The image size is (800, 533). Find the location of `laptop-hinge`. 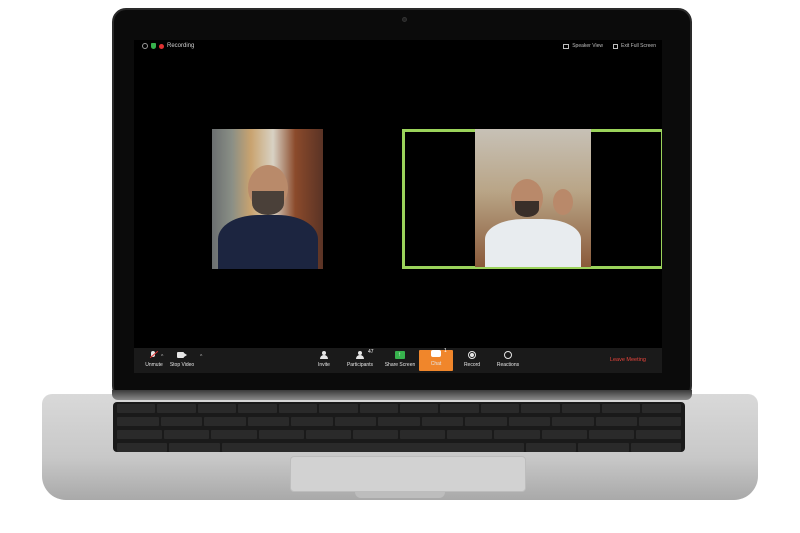

laptop-hinge is located at coordinates (402, 395).